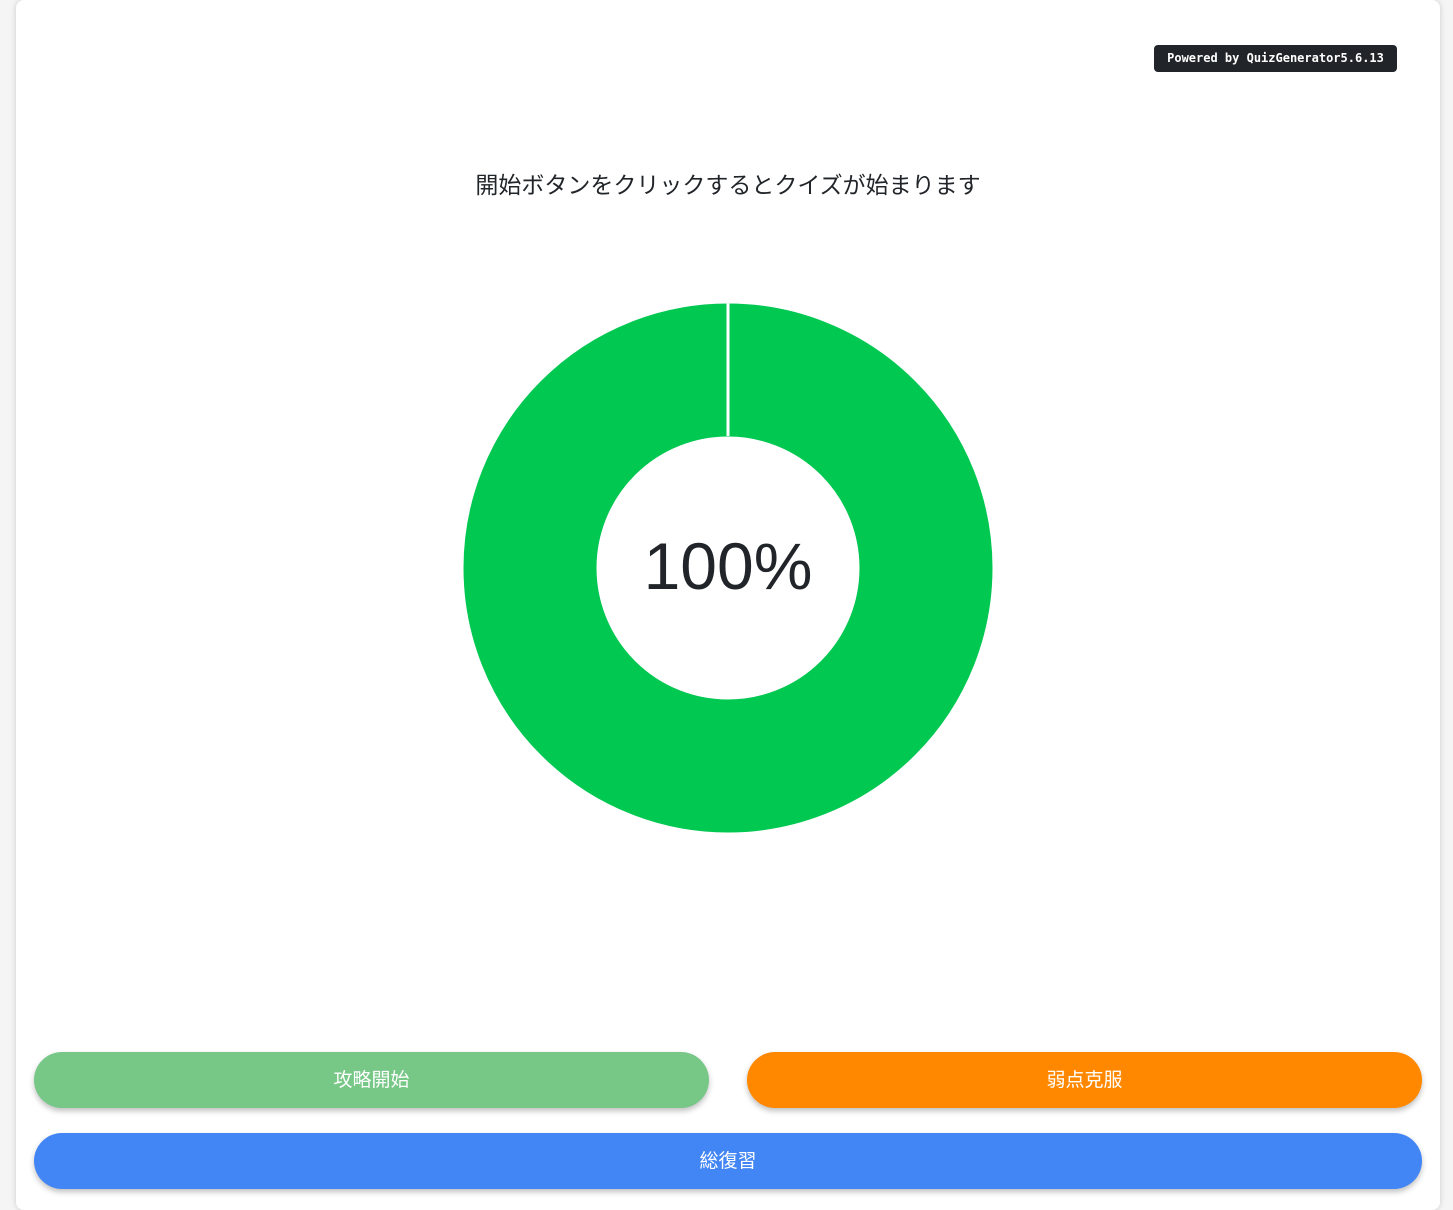  Describe the element at coordinates (1084, 1080) in the screenshot. I see `weakness-review-button: 弱点克服` at that location.